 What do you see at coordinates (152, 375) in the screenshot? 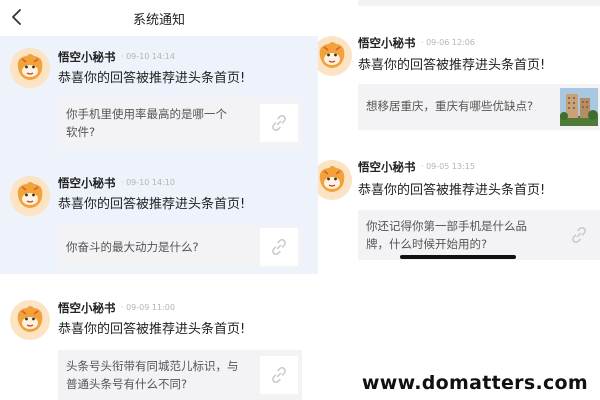
I see `question-text: 头条号头衔带有同城范儿标识，与 普通头条号有什么不同?` at bounding box center [152, 375].